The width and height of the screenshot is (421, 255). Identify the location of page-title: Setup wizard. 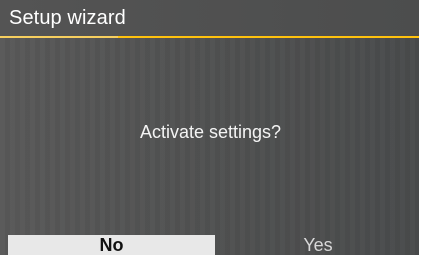
(67, 18).